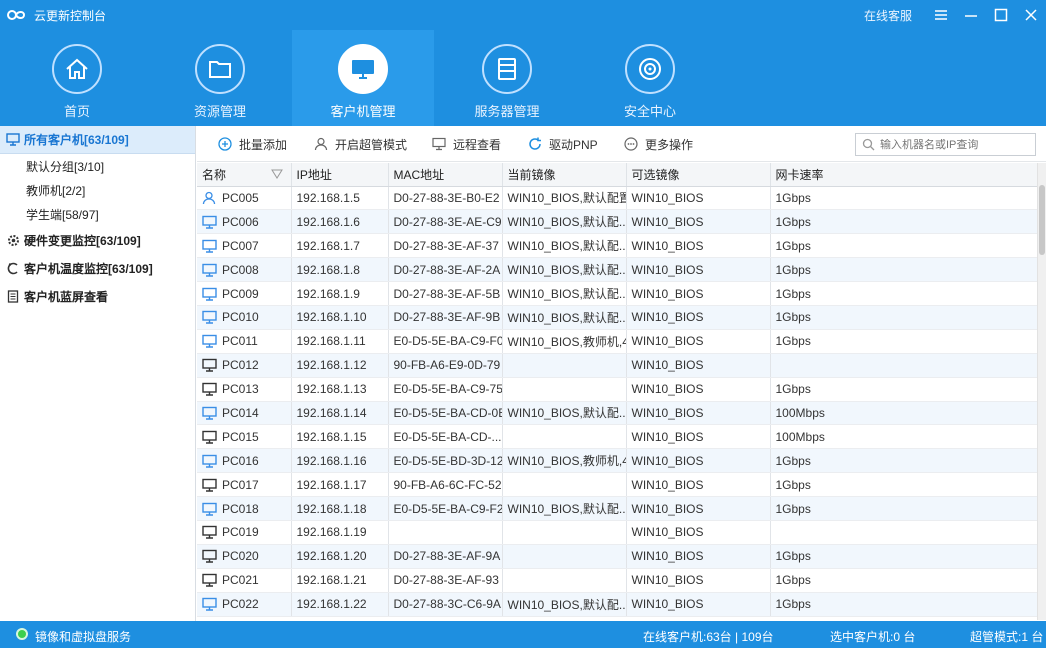  What do you see at coordinates (698, 175) in the screenshot?
I see `column-header-optional-image: 可选镜像` at bounding box center [698, 175].